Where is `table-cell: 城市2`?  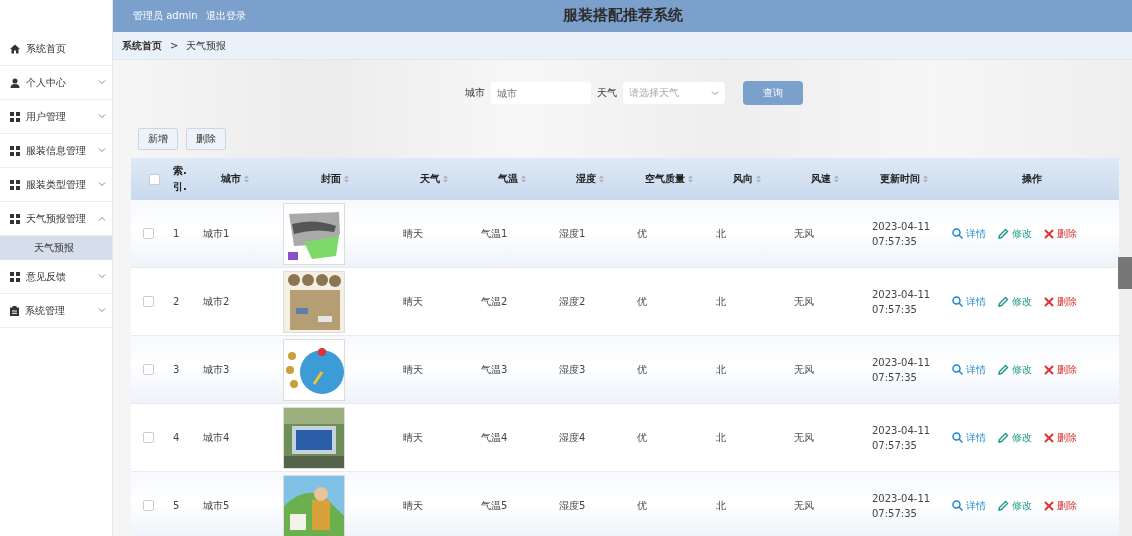
table-cell: 城市2 is located at coordinates (216, 301).